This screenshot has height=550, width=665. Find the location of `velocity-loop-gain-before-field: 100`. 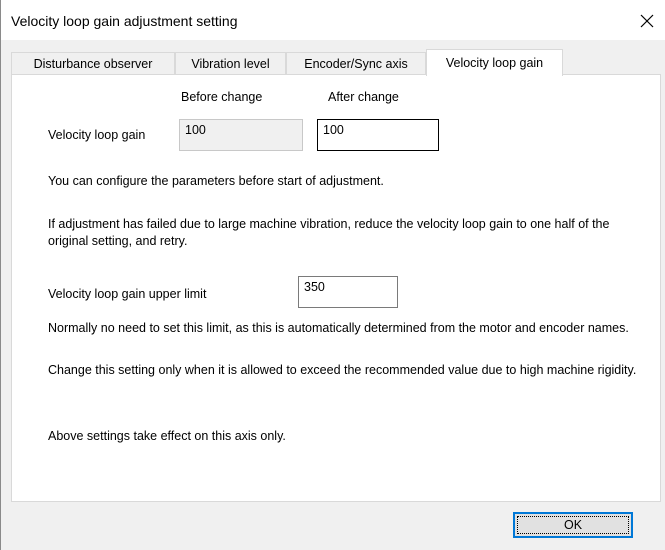

velocity-loop-gain-before-field: 100 is located at coordinates (241, 135).